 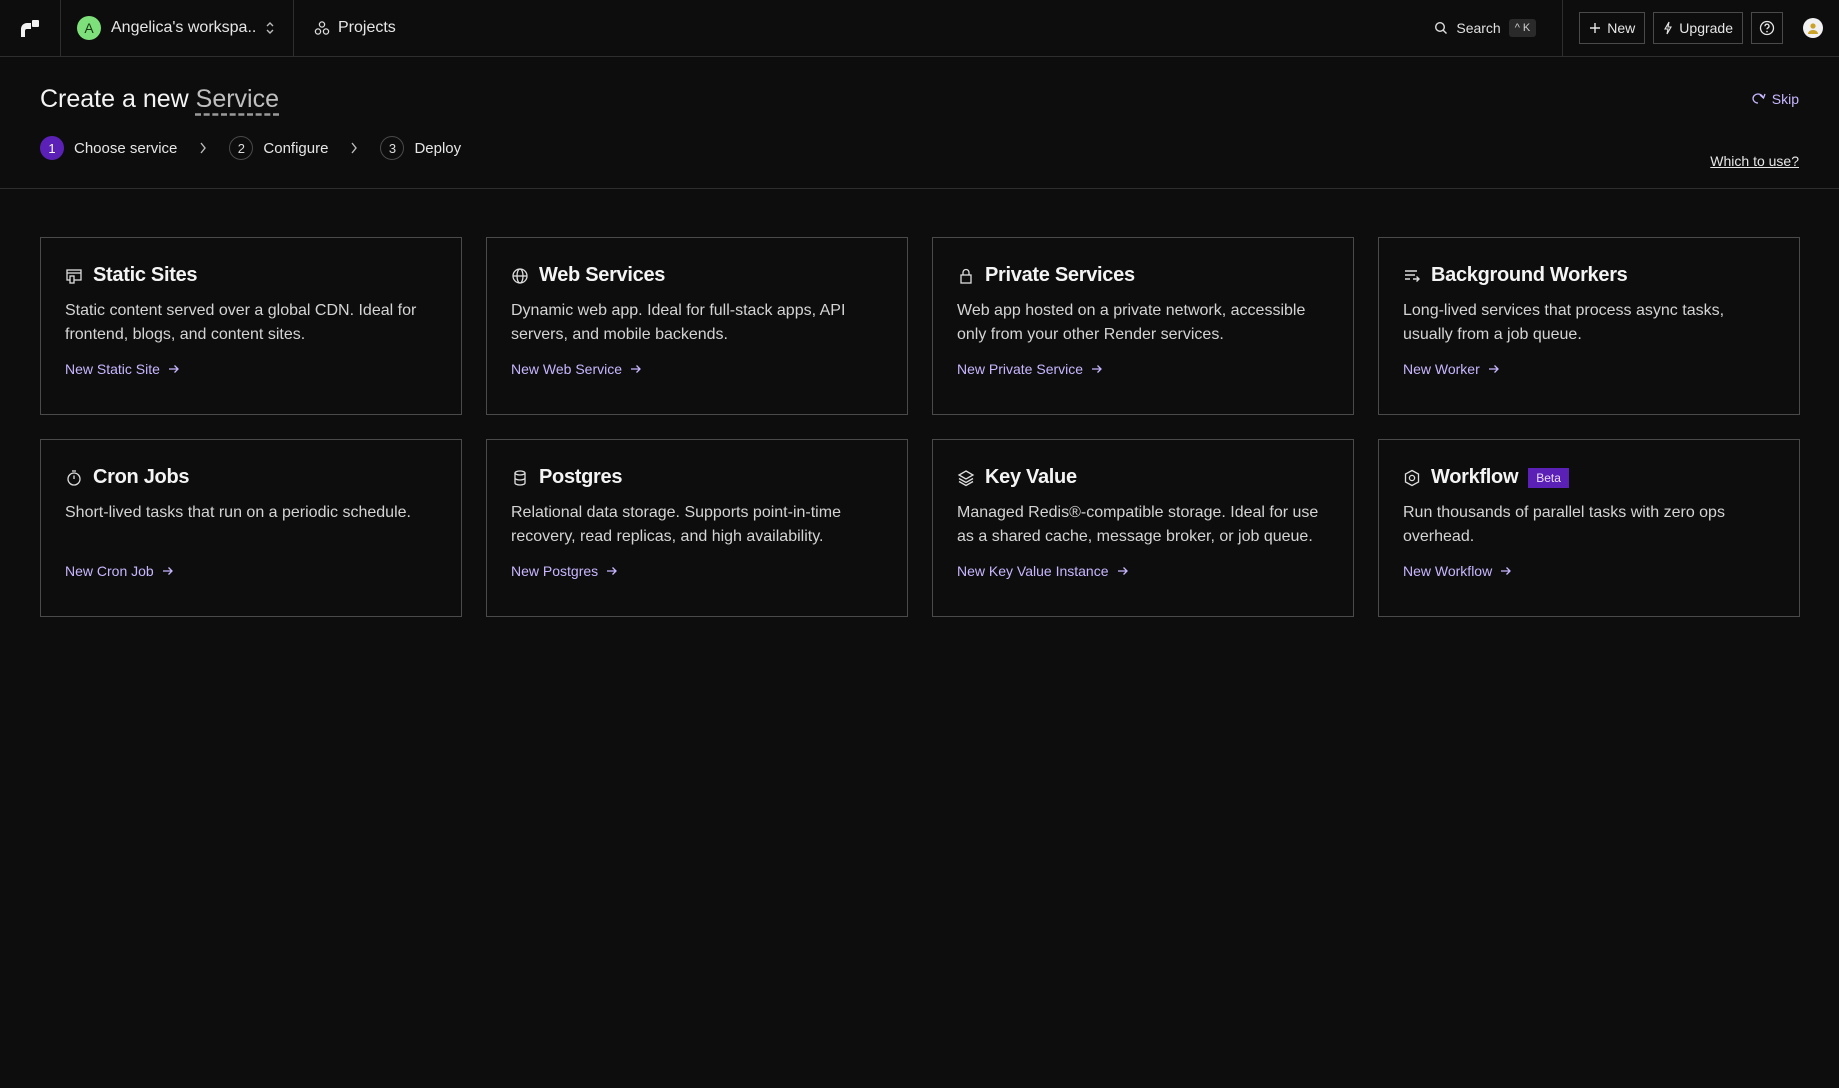 I want to click on new-web-service-link: New Web Service, so click(x=576, y=369).